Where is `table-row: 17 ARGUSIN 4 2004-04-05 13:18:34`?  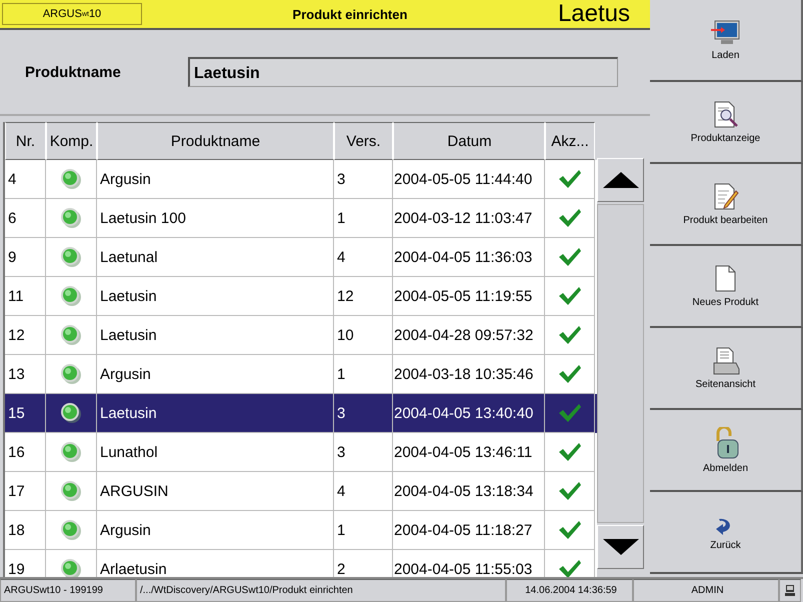 table-row: 17 ARGUSIN 4 2004-04-05 13:18:34 is located at coordinates (301, 491).